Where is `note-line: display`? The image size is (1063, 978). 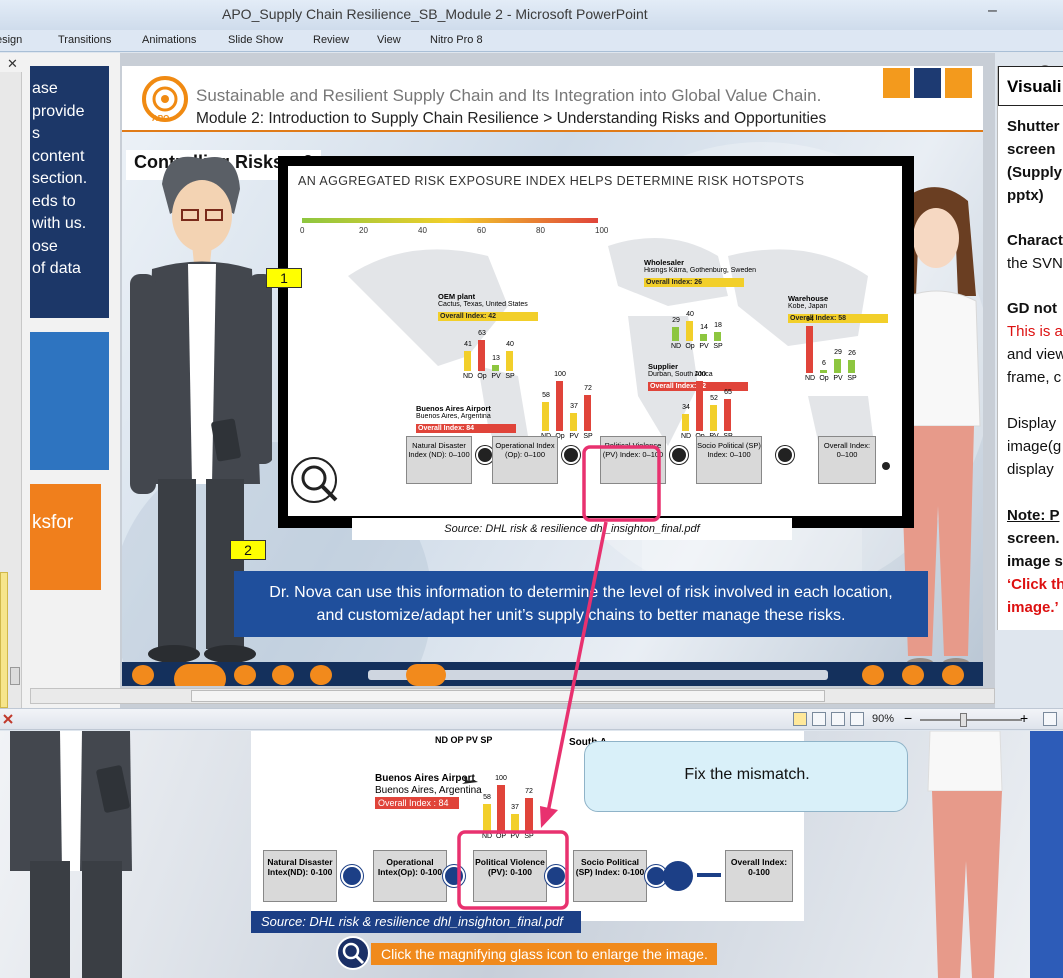
note-line: display is located at coordinates (1030, 469).